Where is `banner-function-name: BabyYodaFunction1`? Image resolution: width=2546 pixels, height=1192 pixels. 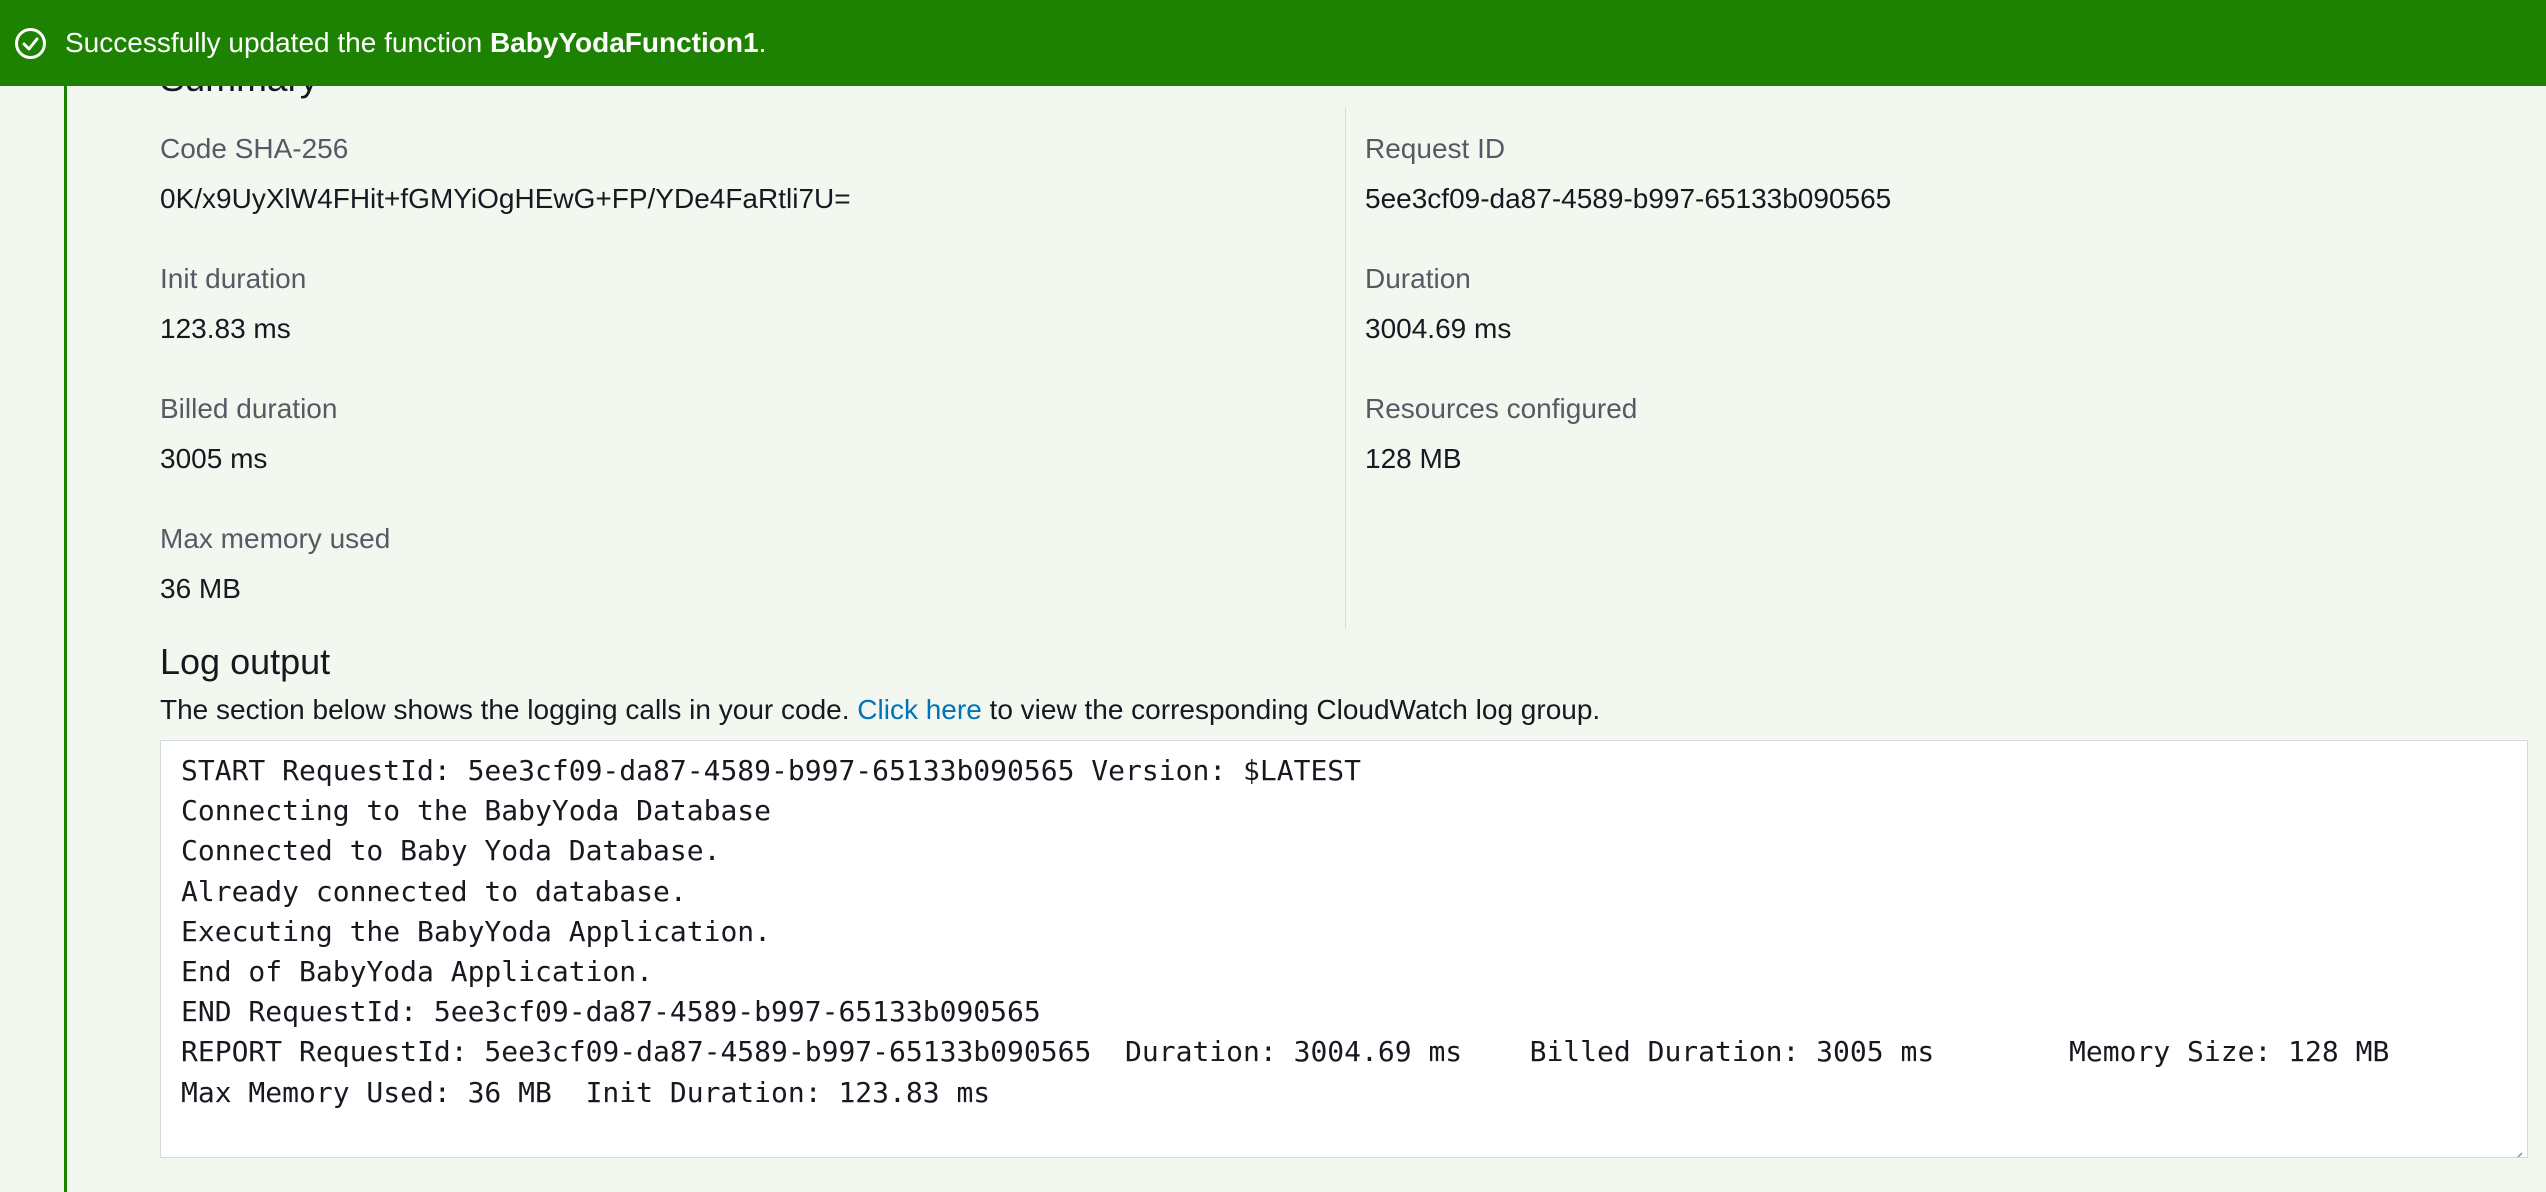
banner-function-name: BabyYodaFunction1 is located at coordinates (624, 42).